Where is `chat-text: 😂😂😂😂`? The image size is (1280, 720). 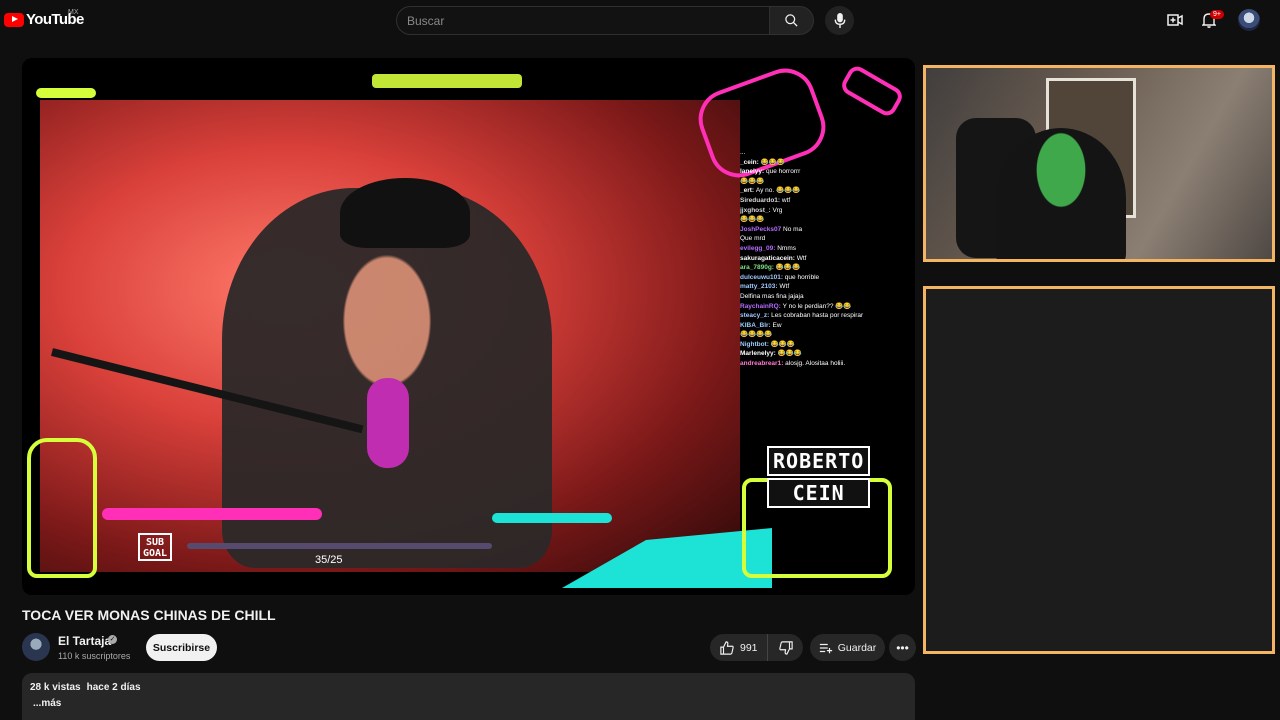
chat-text: 😂😂😂😂 is located at coordinates (756, 335).